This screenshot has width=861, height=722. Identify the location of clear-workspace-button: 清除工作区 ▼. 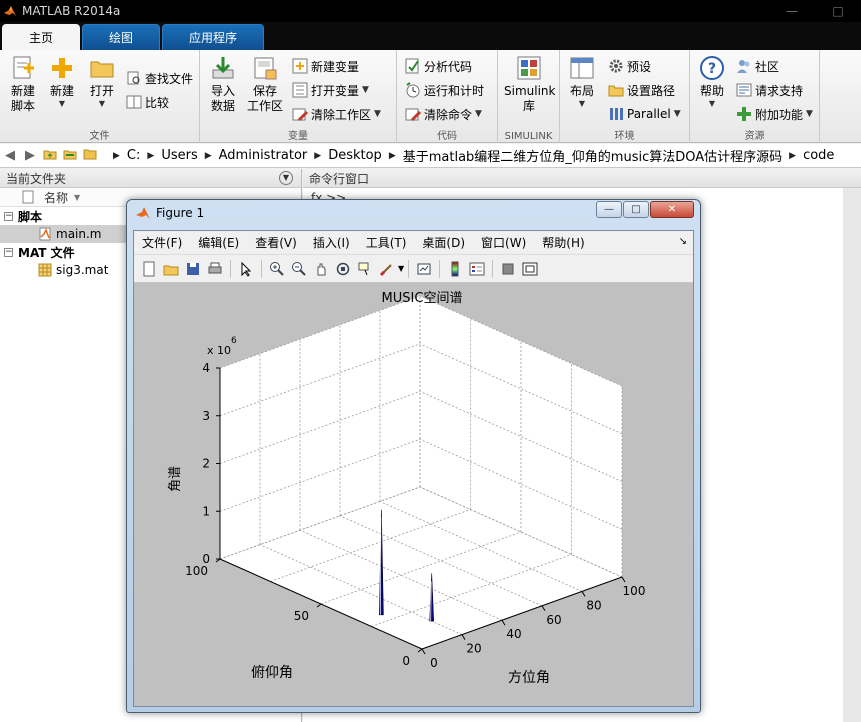
(336, 114).